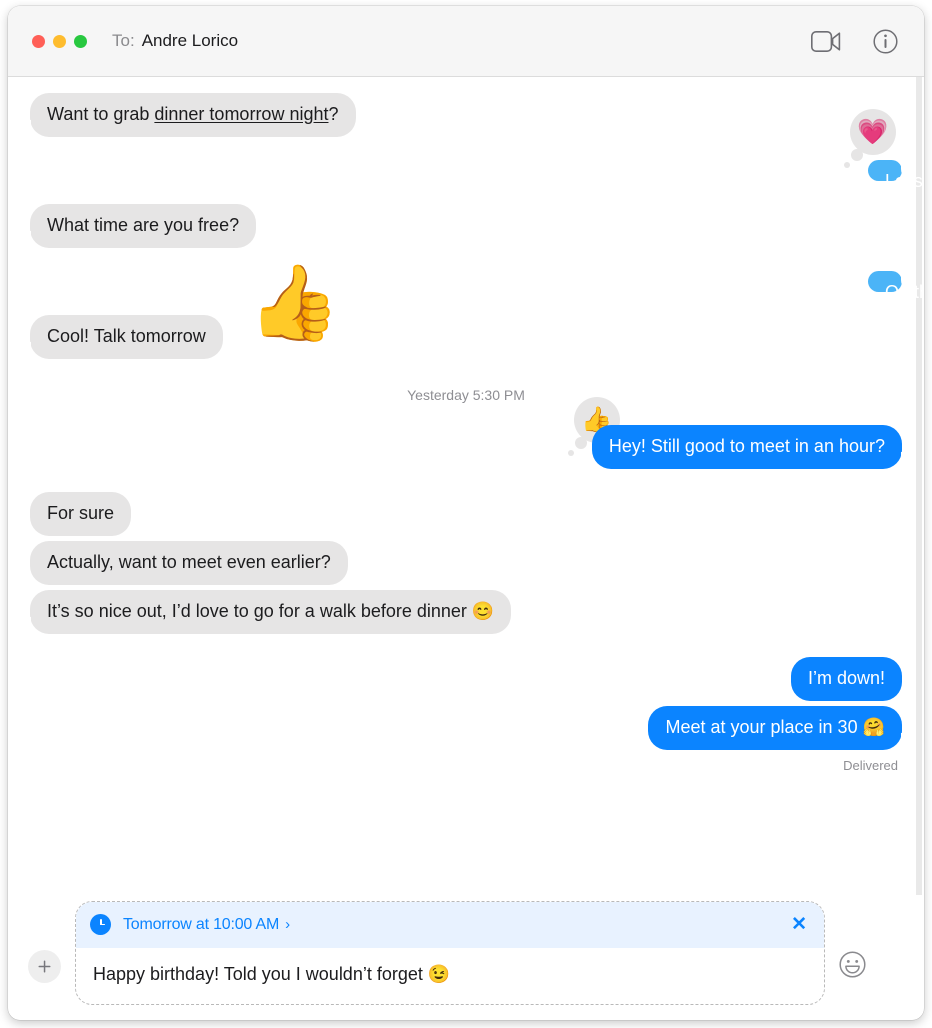 Image resolution: width=932 pixels, height=1028 pixels. Describe the element at coordinates (466, 115) in the screenshot. I see `message-row: Want to grab dinner tomorrow night?` at that location.